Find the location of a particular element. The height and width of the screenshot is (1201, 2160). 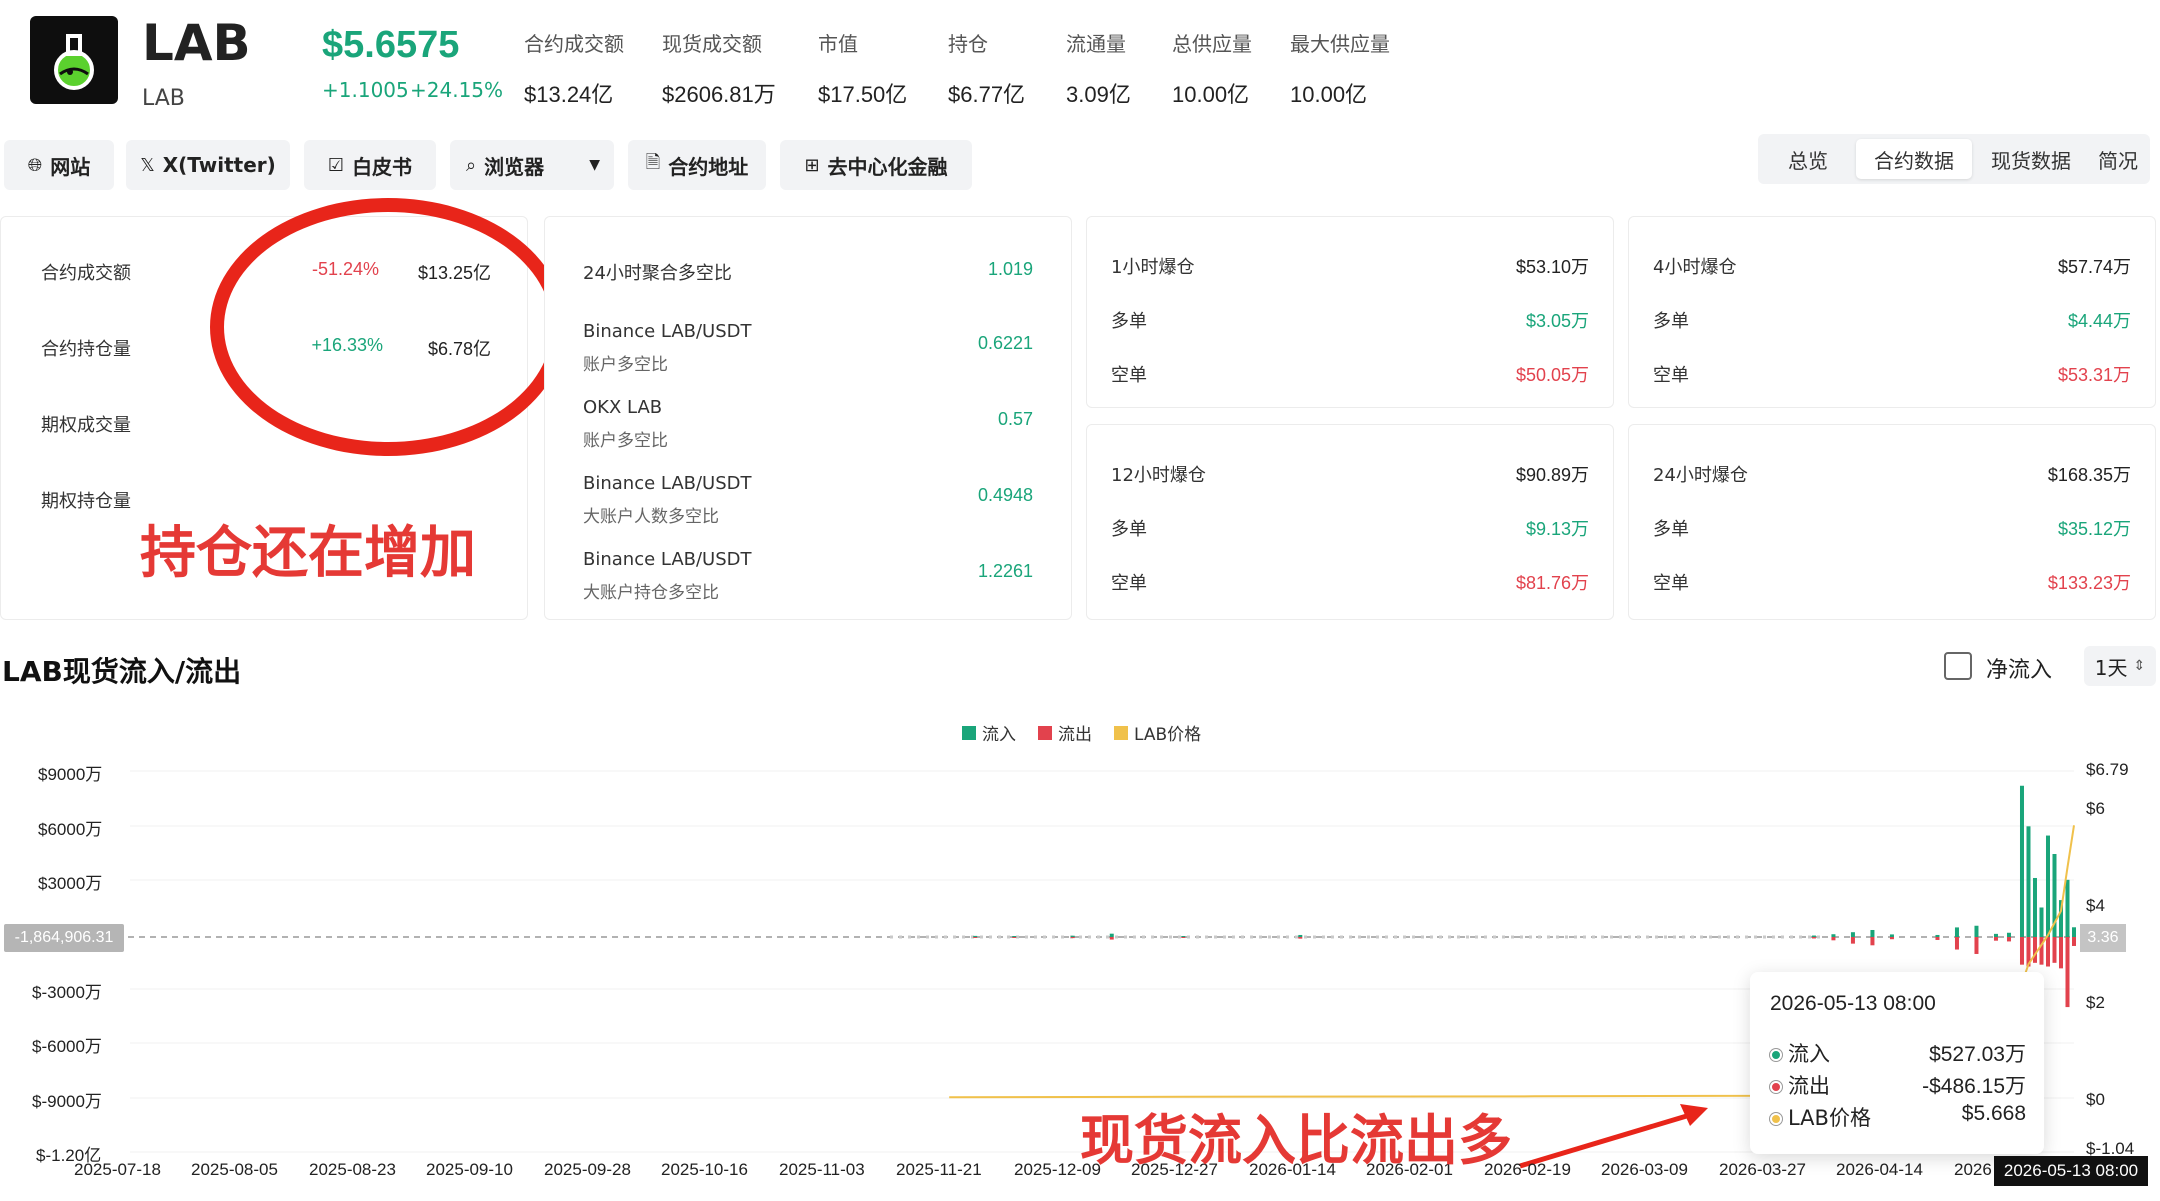

y-tick-right: $0 is located at coordinates (2095, 1099).